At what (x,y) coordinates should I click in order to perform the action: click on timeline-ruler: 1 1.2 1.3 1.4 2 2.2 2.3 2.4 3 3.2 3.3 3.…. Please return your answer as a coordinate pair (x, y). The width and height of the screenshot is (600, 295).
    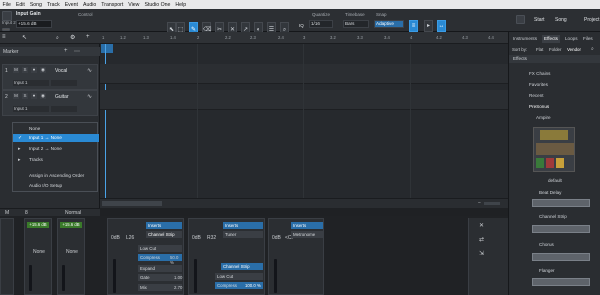
    Looking at the image, I should click on (304, 38).